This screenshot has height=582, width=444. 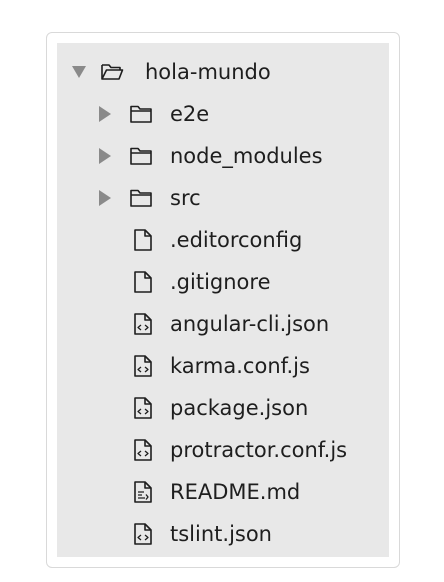 What do you see at coordinates (190, 114) in the screenshot?
I see `tree-item-label: e2e` at bounding box center [190, 114].